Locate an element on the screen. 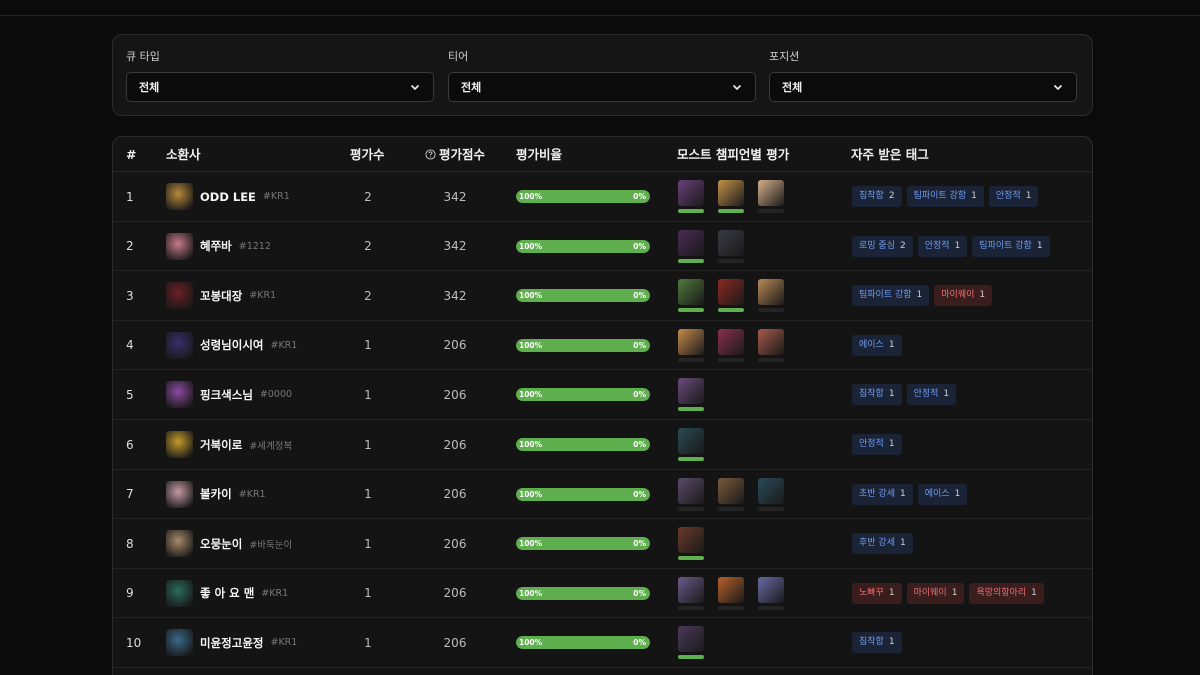  frequent-tags: 노빠꾸 1 마이웨이 1 욕망의항아리 1 is located at coordinates (948, 593).